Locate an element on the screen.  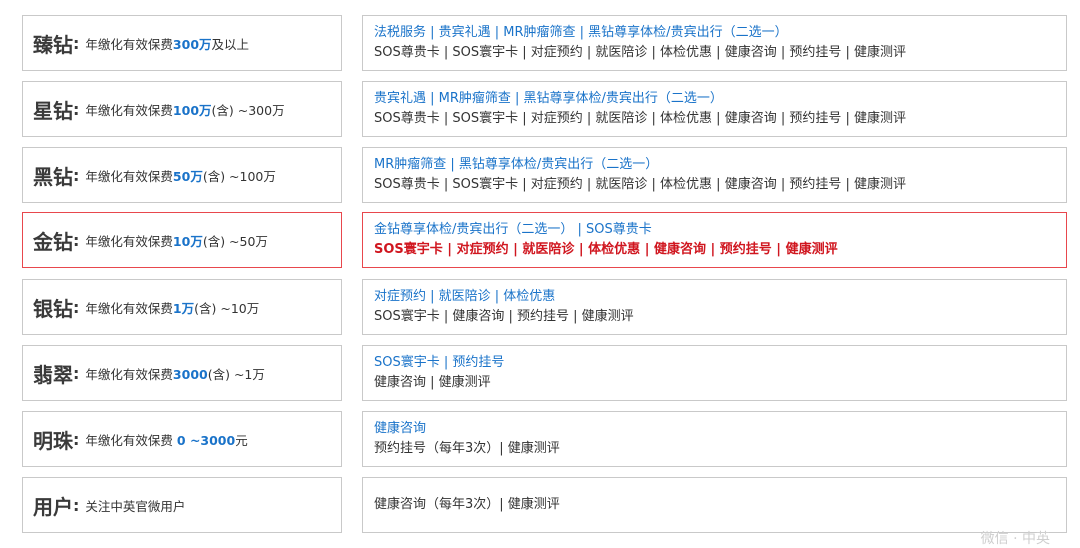
tier-name: 黑钻 is located at coordinates (53, 176).